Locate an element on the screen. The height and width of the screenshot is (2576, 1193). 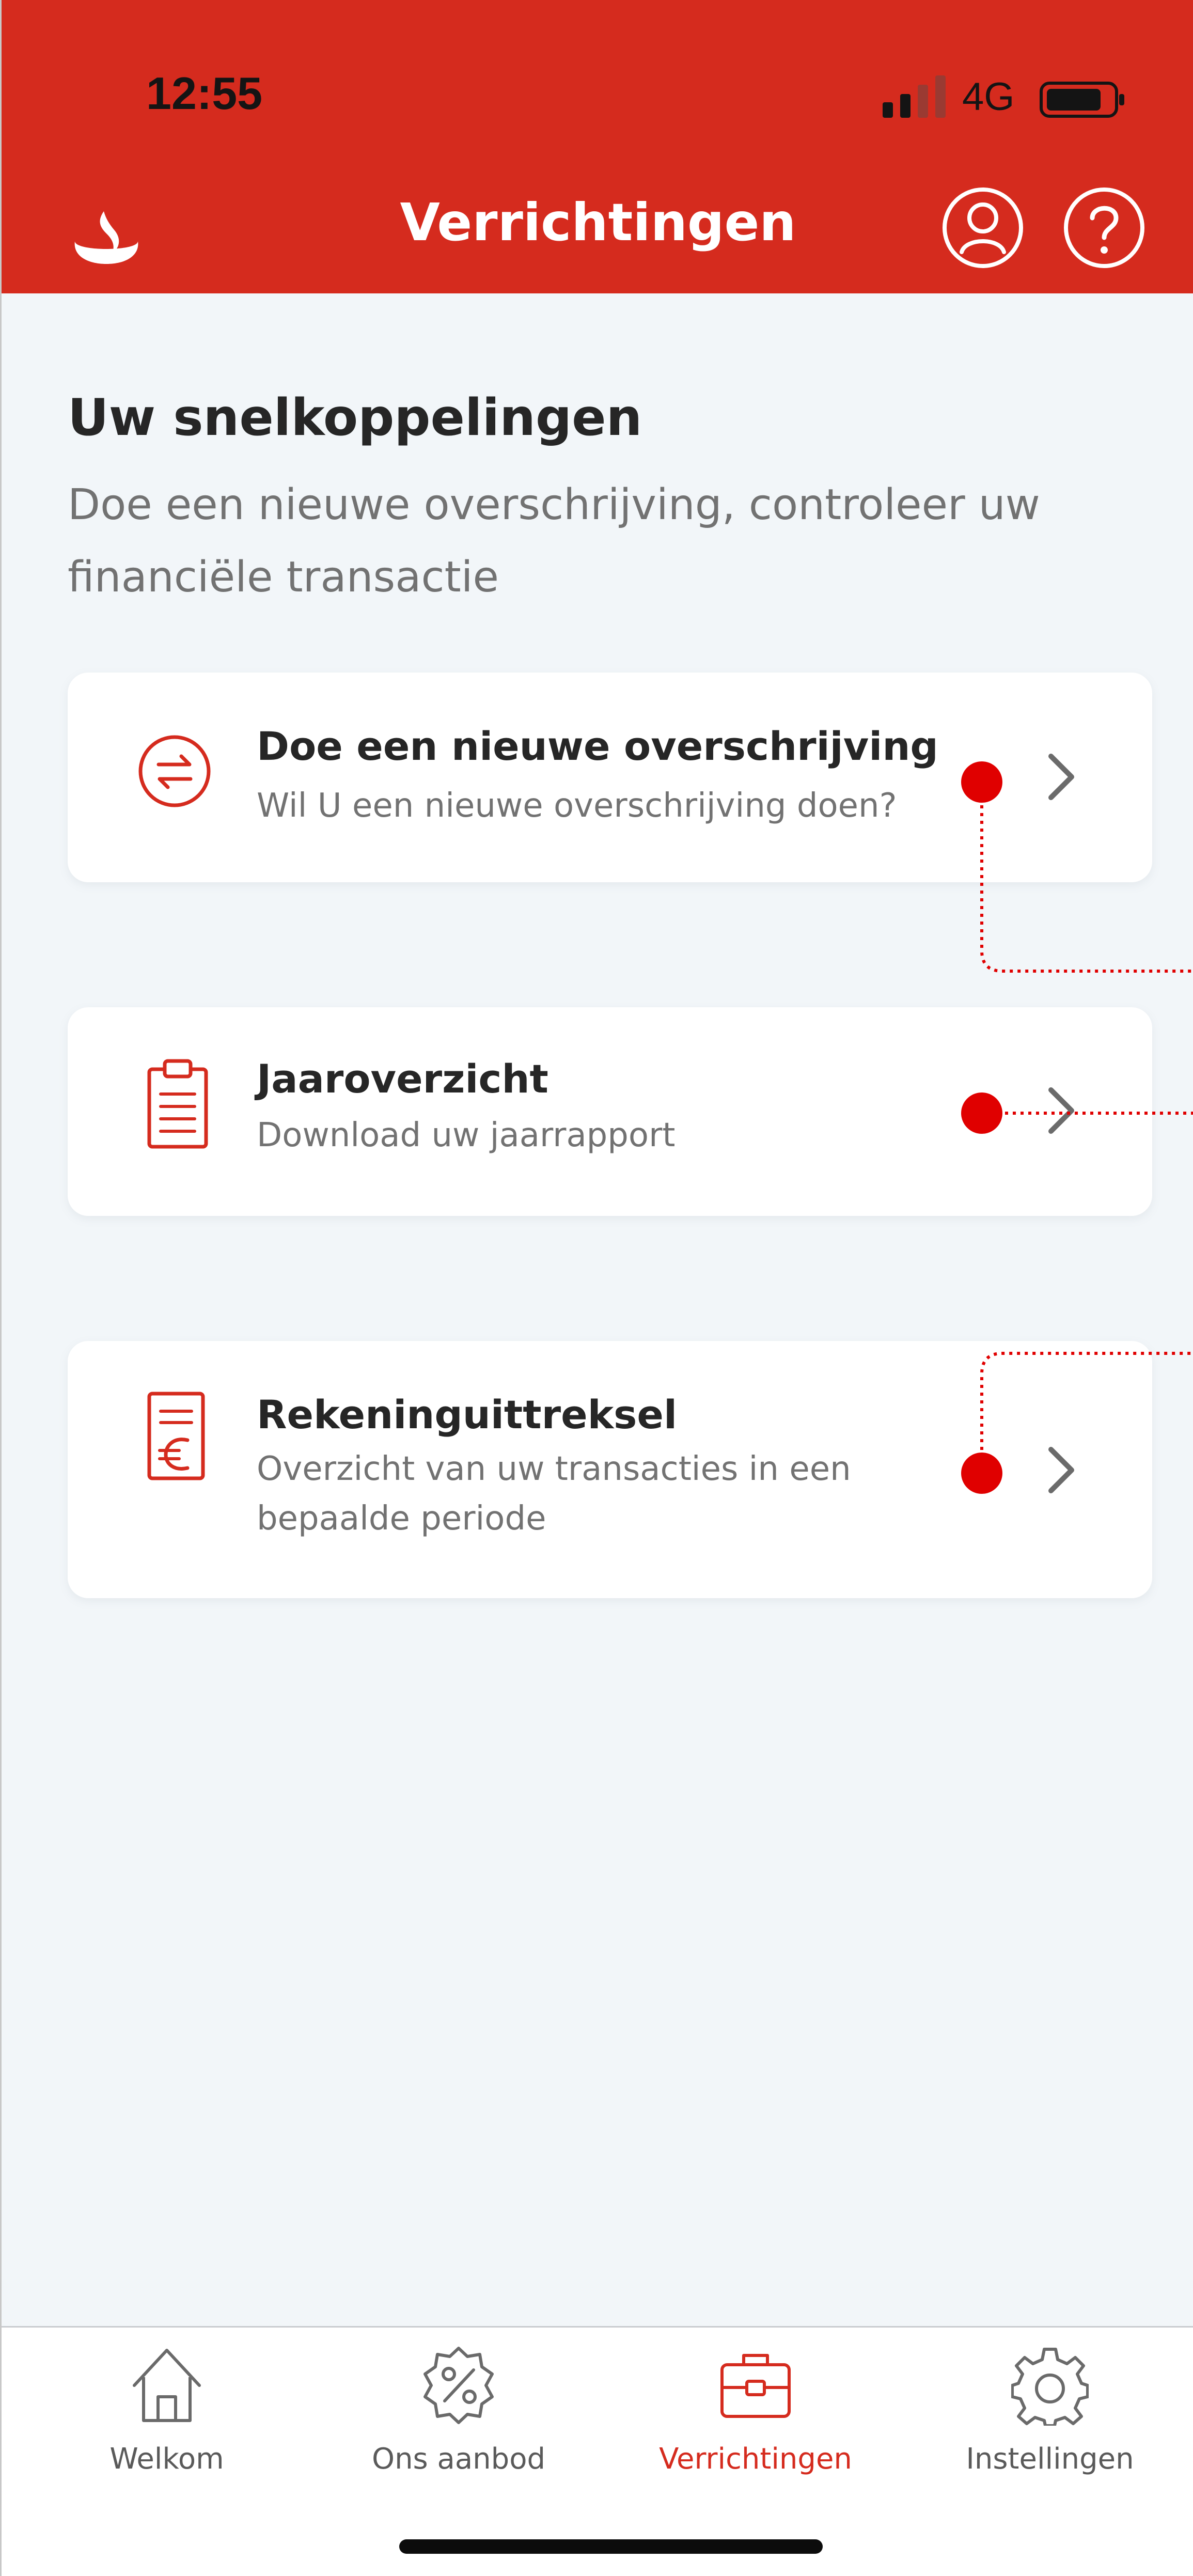
tab-ons-aanbod: Ons aanbod is located at coordinates (459, 2413).